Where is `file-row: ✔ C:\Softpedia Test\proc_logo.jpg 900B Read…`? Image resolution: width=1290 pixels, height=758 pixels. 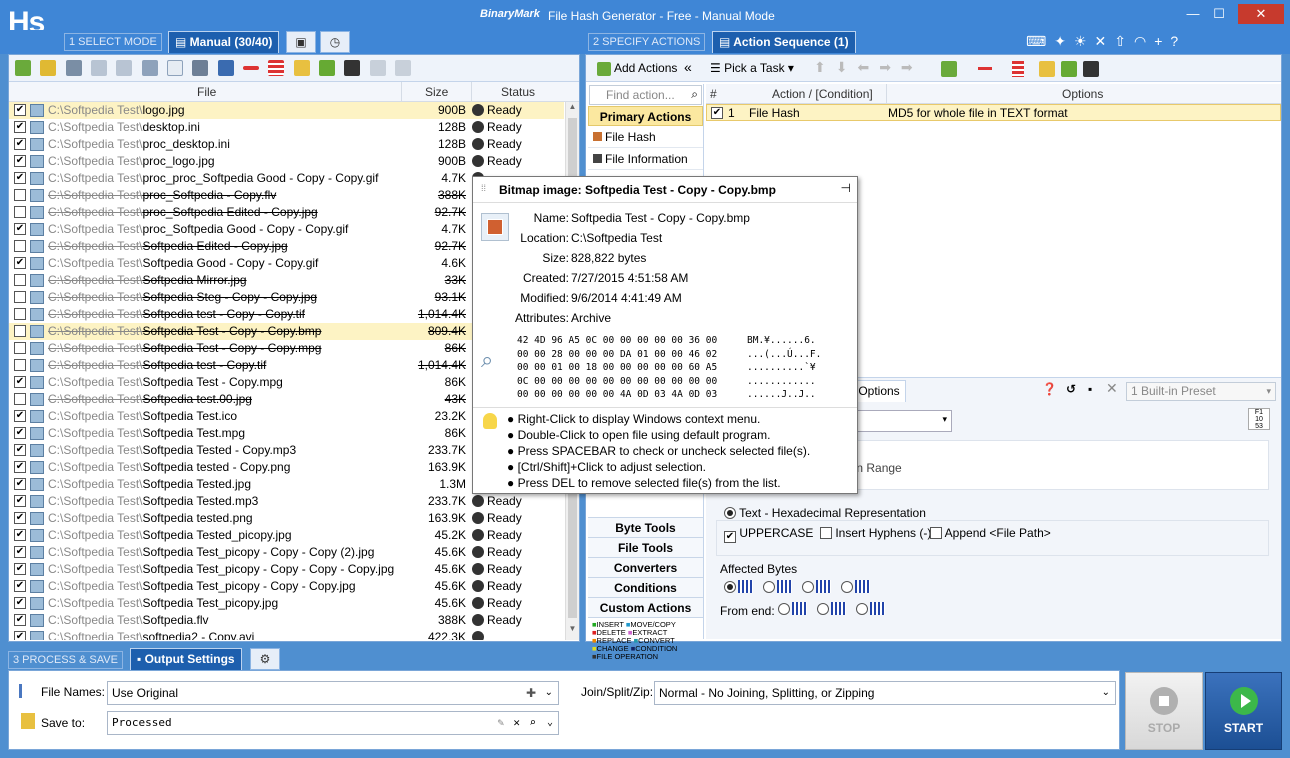
file-row: ✔ C:\Softpedia Test\proc_logo.jpg 900B Read… is located at coordinates (286, 161).